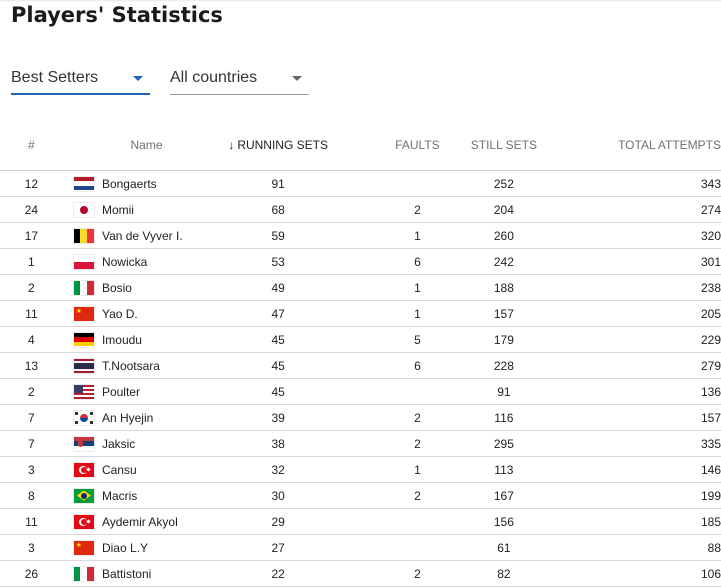 The height and width of the screenshot is (587, 721). Describe the element at coordinates (360, 1) in the screenshot. I see `top-shadow` at that location.